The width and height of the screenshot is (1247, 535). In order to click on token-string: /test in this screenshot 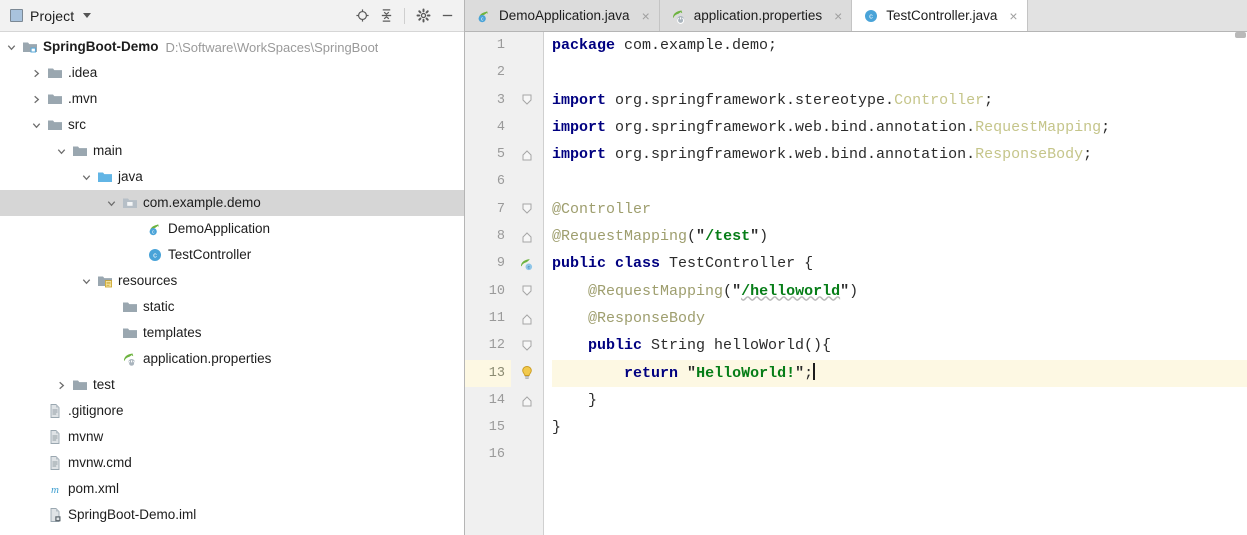, I will do `click(728, 237)`.